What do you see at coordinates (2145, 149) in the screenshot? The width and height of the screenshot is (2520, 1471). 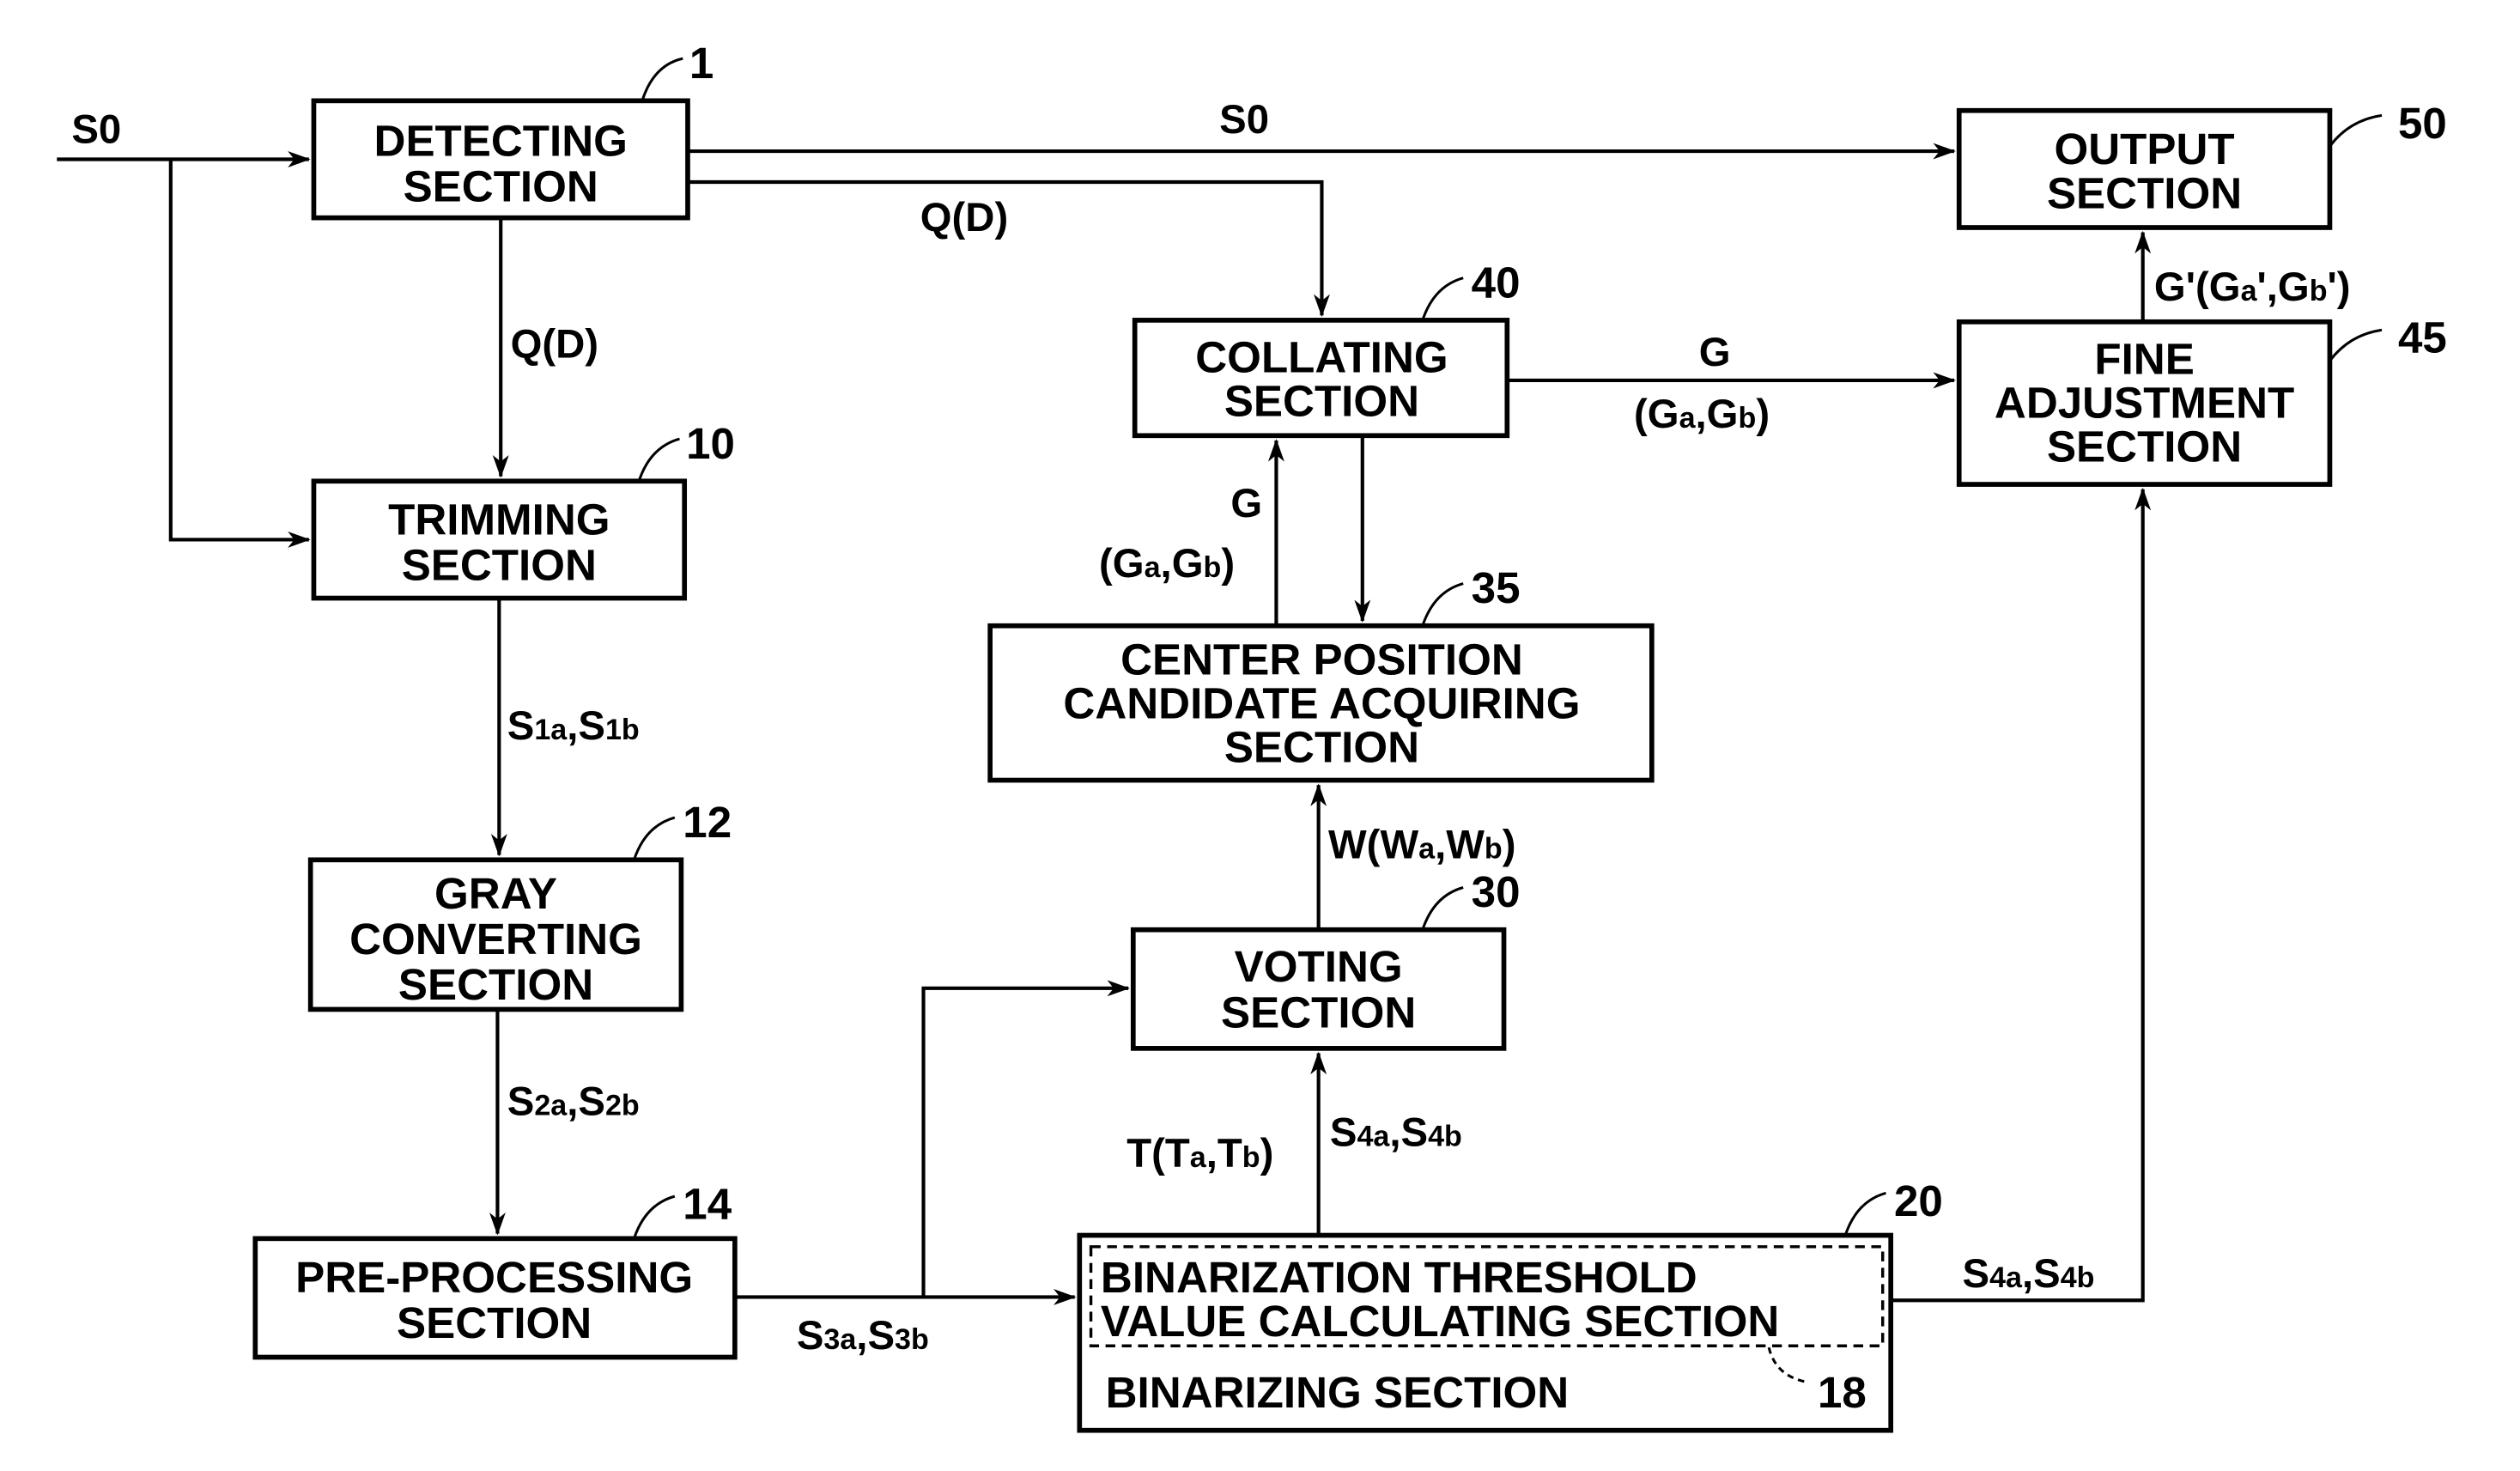 I see `output-label-1: OUTPUT` at bounding box center [2145, 149].